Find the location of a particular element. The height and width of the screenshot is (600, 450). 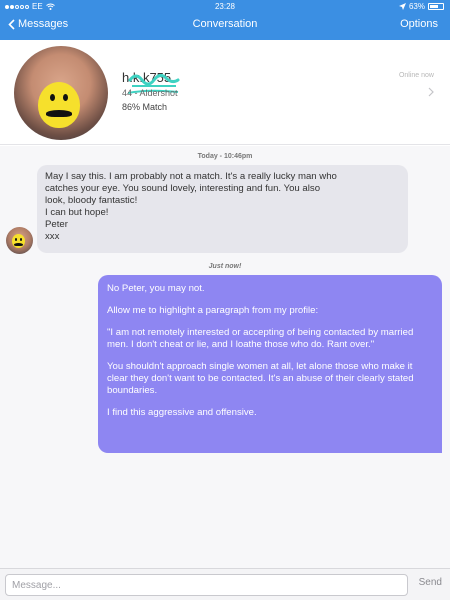

status-right: 63% is located at coordinates (421, 6).